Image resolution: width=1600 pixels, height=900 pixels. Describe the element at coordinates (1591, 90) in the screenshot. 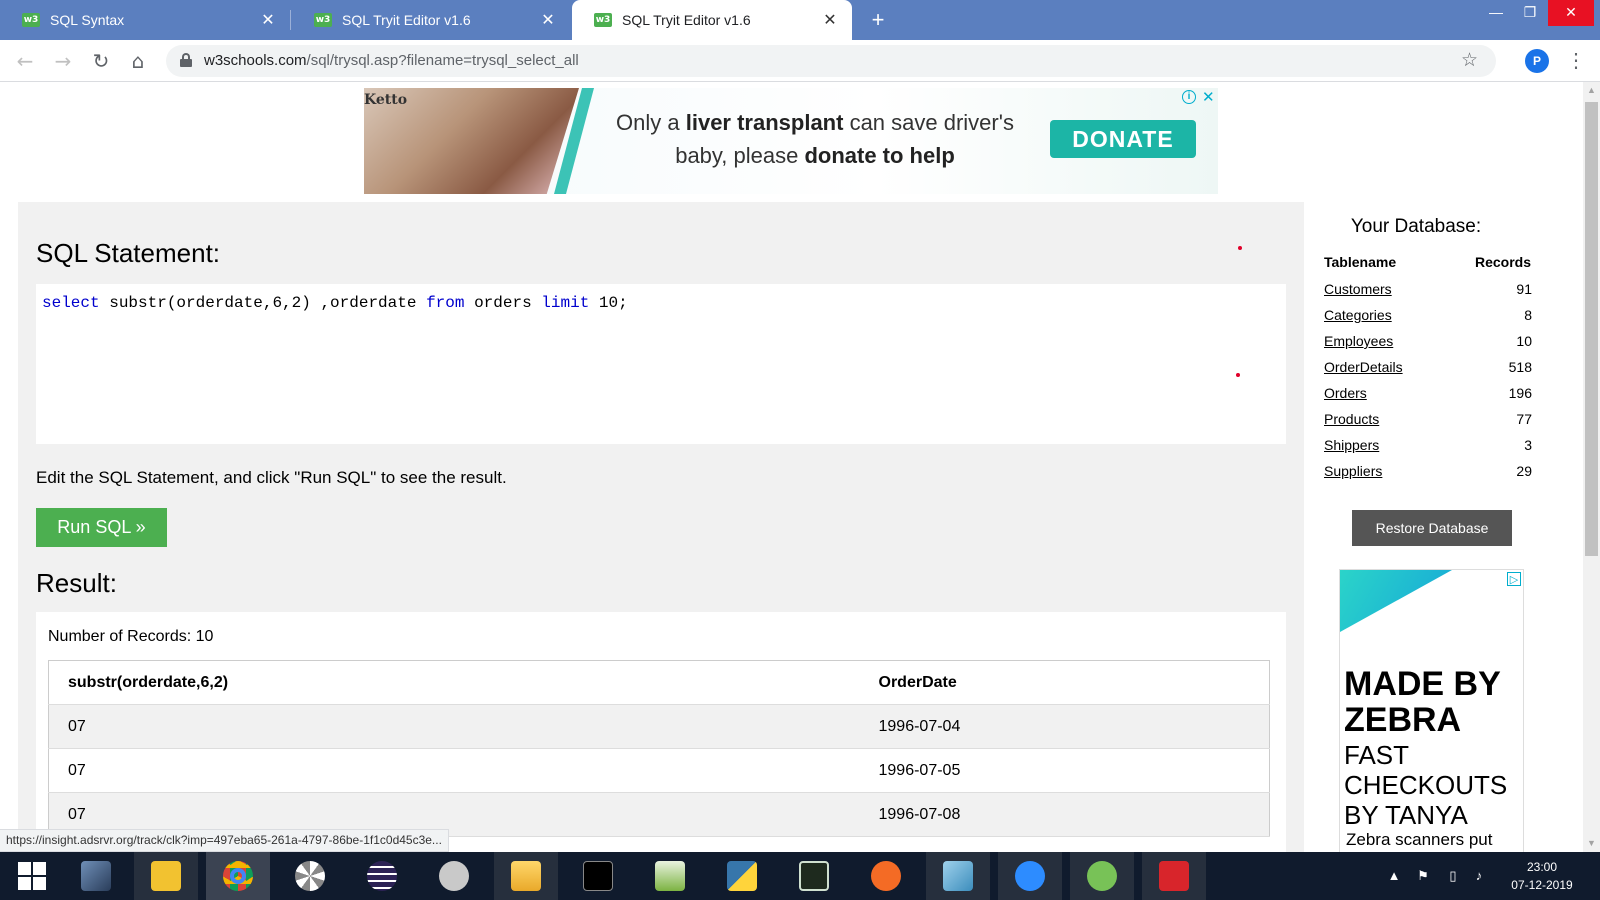

I see `scroll-up-arrow-icon: ▲` at that location.